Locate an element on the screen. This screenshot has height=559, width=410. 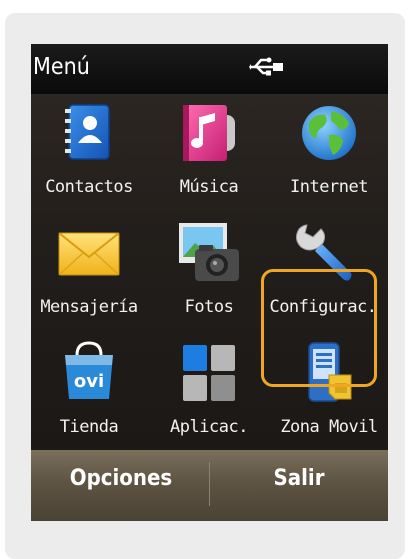
softkey-divider is located at coordinates (209, 484).